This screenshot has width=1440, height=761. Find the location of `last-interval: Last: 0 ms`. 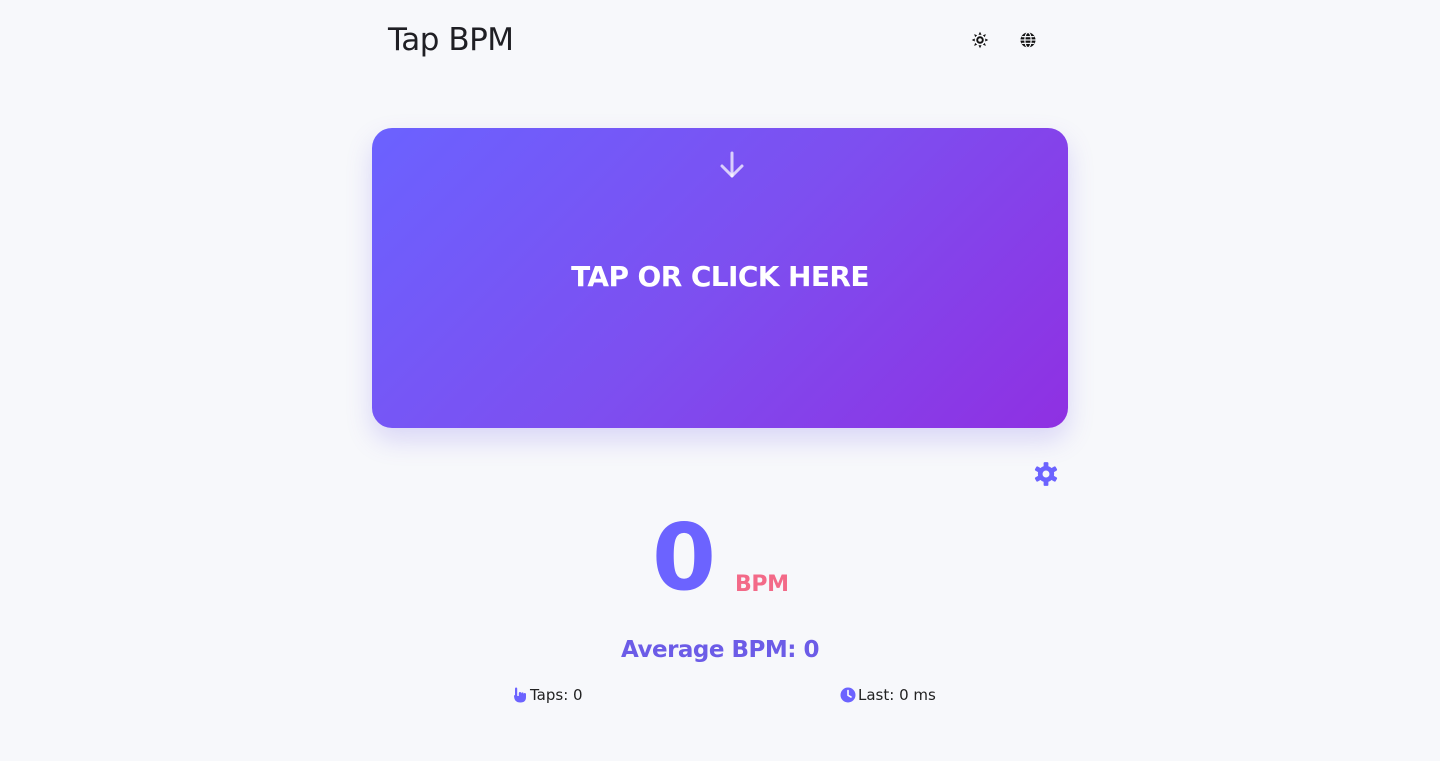

last-interval: Last: 0 ms is located at coordinates (888, 695).